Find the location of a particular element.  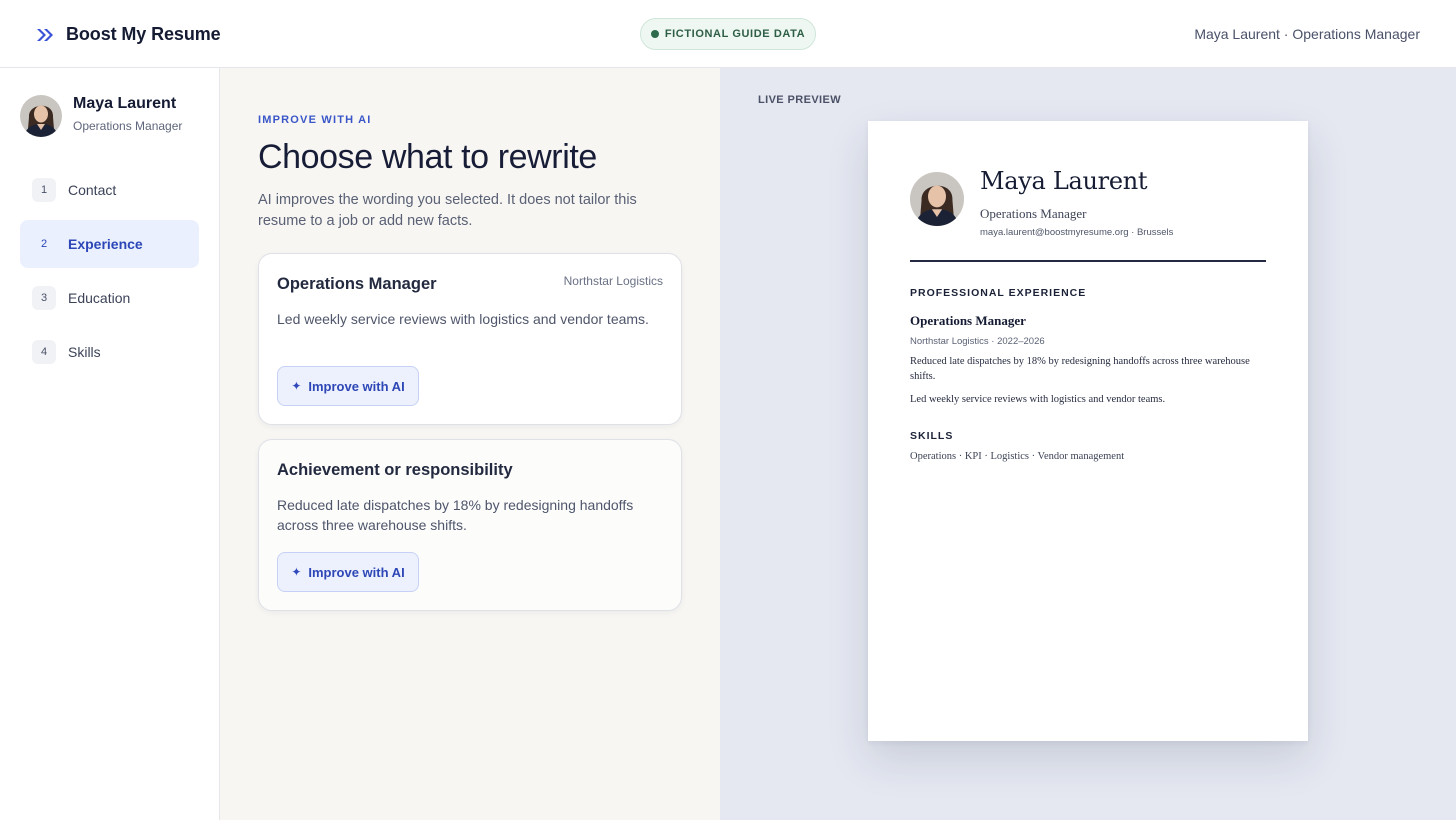

resume-divider is located at coordinates (1088, 261).